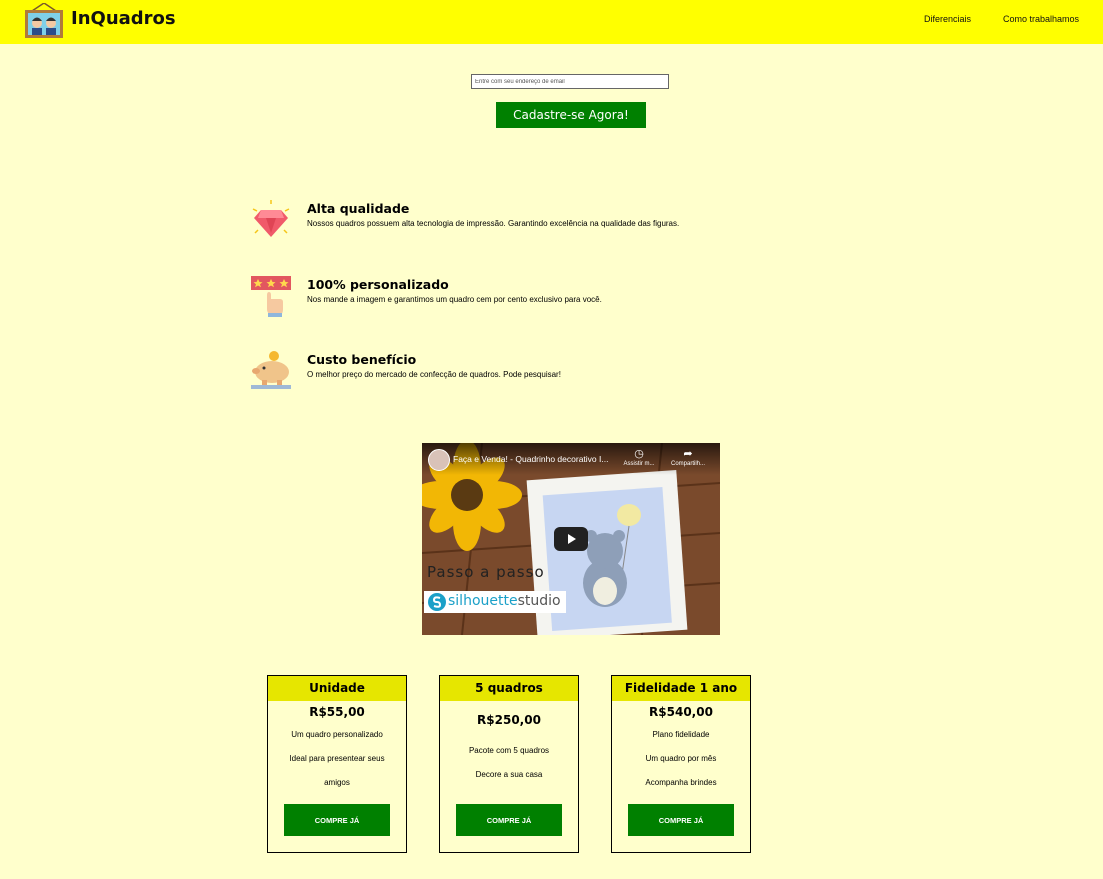 This screenshot has height=879, width=1103. What do you see at coordinates (509, 774) in the screenshot?
I see `plan-feature: Decore a sua casa` at bounding box center [509, 774].